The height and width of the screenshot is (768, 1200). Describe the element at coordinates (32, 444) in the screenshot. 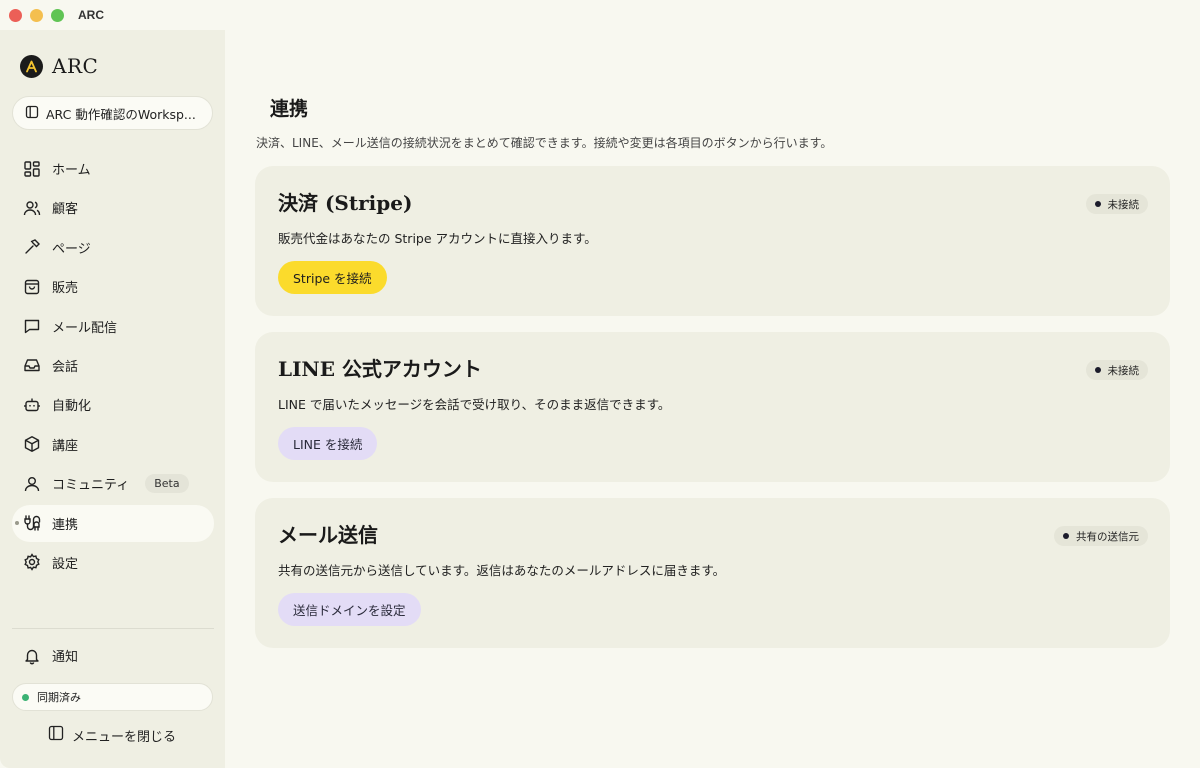

I see `package-icon` at that location.